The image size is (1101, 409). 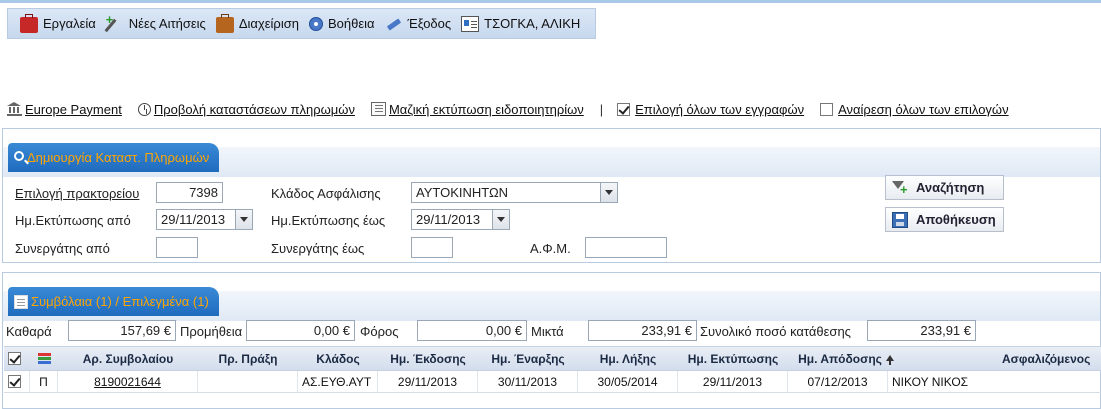 What do you see at coordinates (44, 358) in the screenshot?
I see `status-column` at bounding box center [44, 358].